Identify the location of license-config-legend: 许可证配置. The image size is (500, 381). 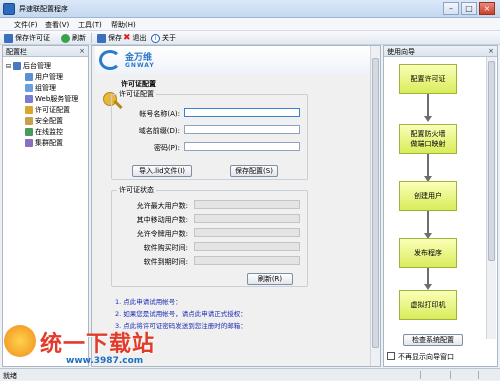
(136, 94).